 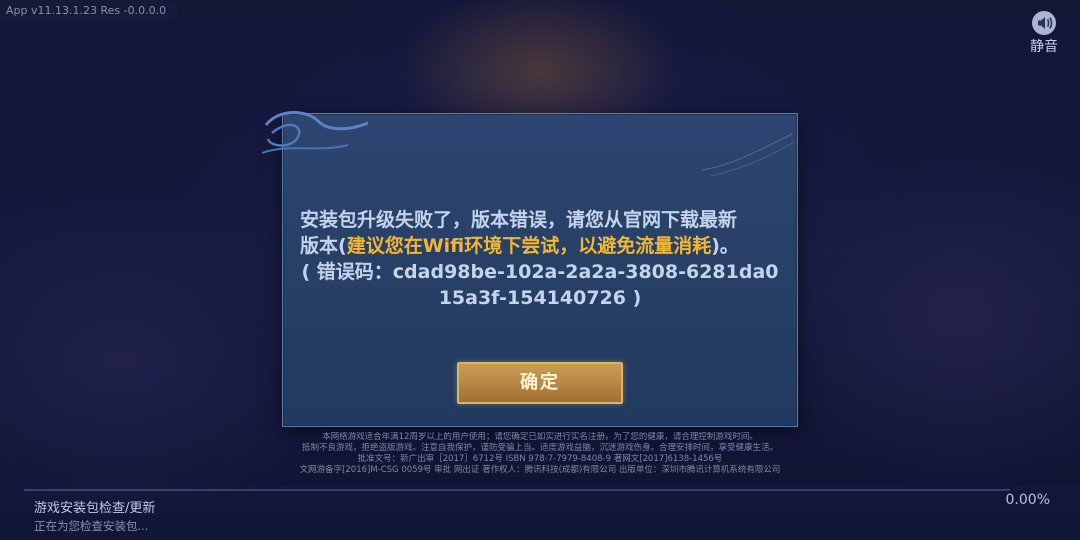 I want to click on status-bar, so click(x=540, y=513).